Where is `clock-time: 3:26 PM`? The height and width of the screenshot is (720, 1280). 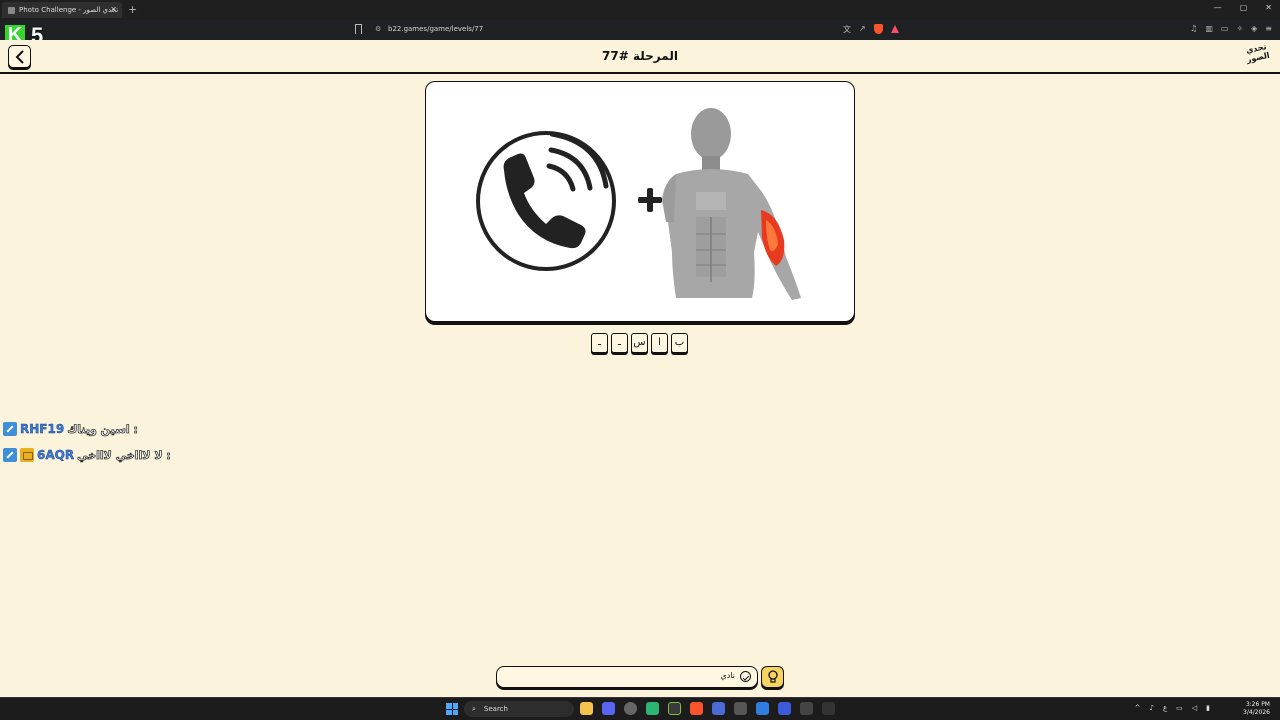 clock-time: 3:26 PM is located at coordinates (1257, 704).